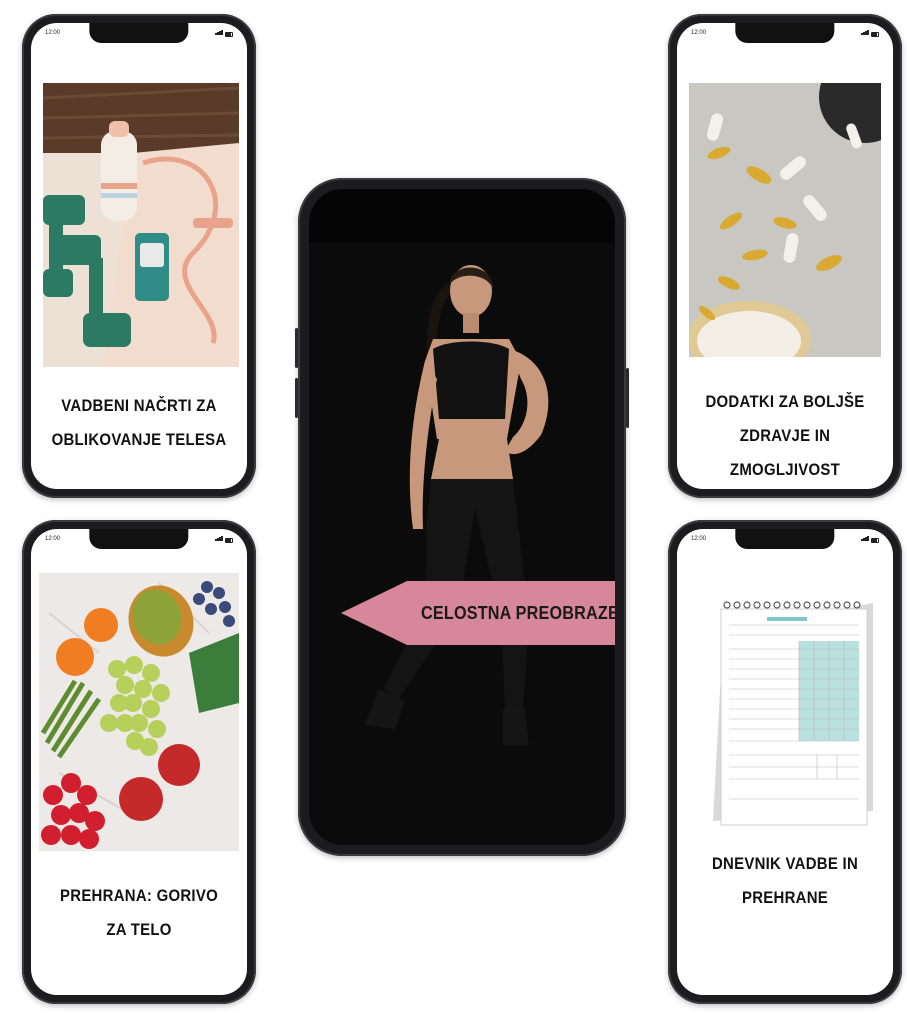 This screenshot has width=907, height=1013. What do you see at coordinates (139, 912) in the screenshot?
I see `card-caption: PREHRANA: GORIVO ZA TELO` at bounding box center [139, 912].